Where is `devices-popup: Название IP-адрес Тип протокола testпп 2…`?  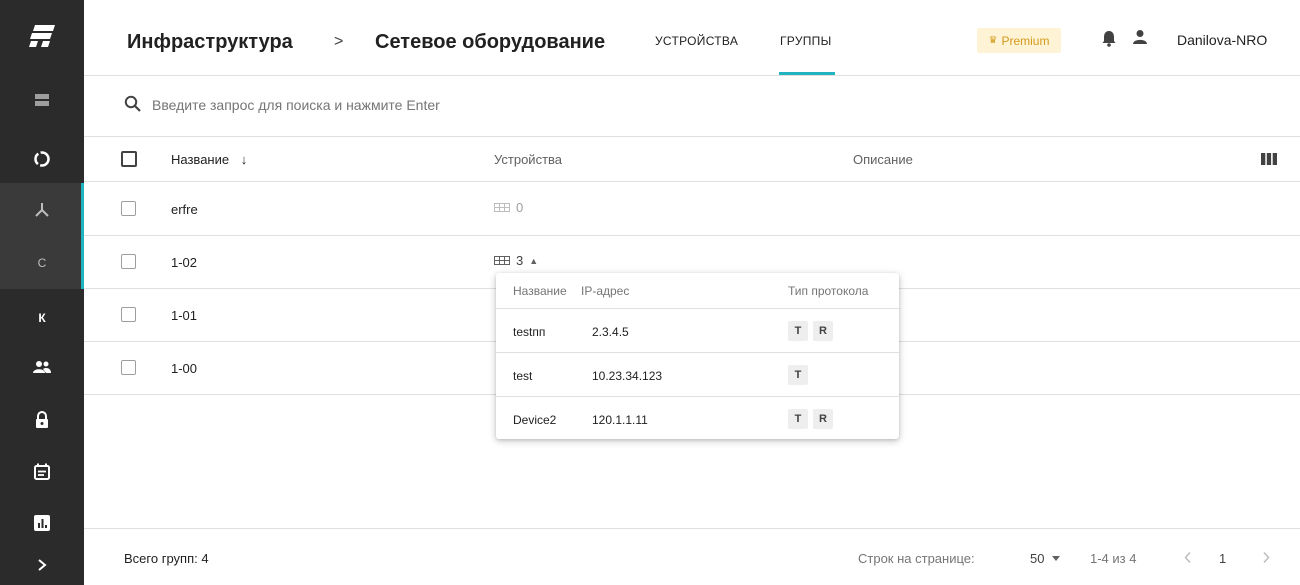
devices-popup: Название IP-адрес Тип протокола testпп 2… is located at coordinates (697, 356).